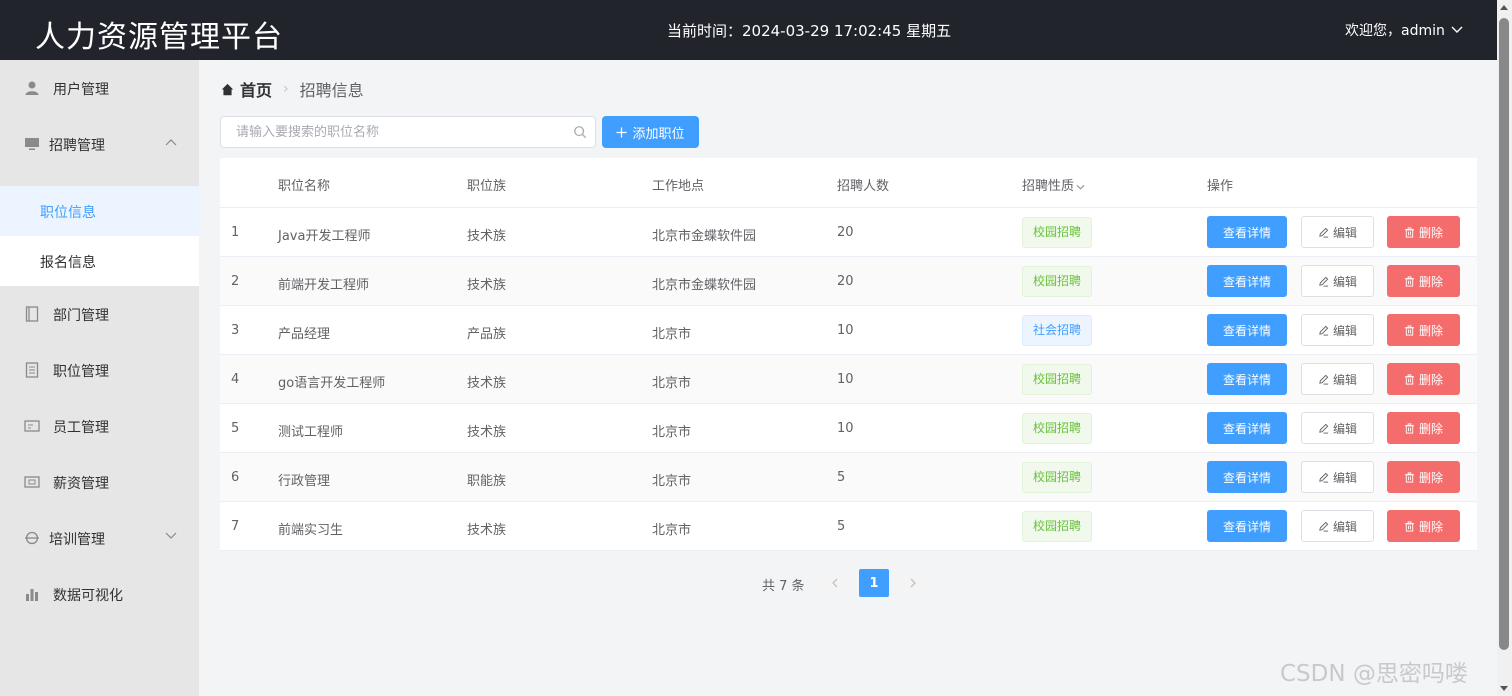 This screenshot has height=696, width=1512. What do you see at coordinates (874, 583) in the screenshot?
I see `page-button: 1` at bounding box center [874, 583].